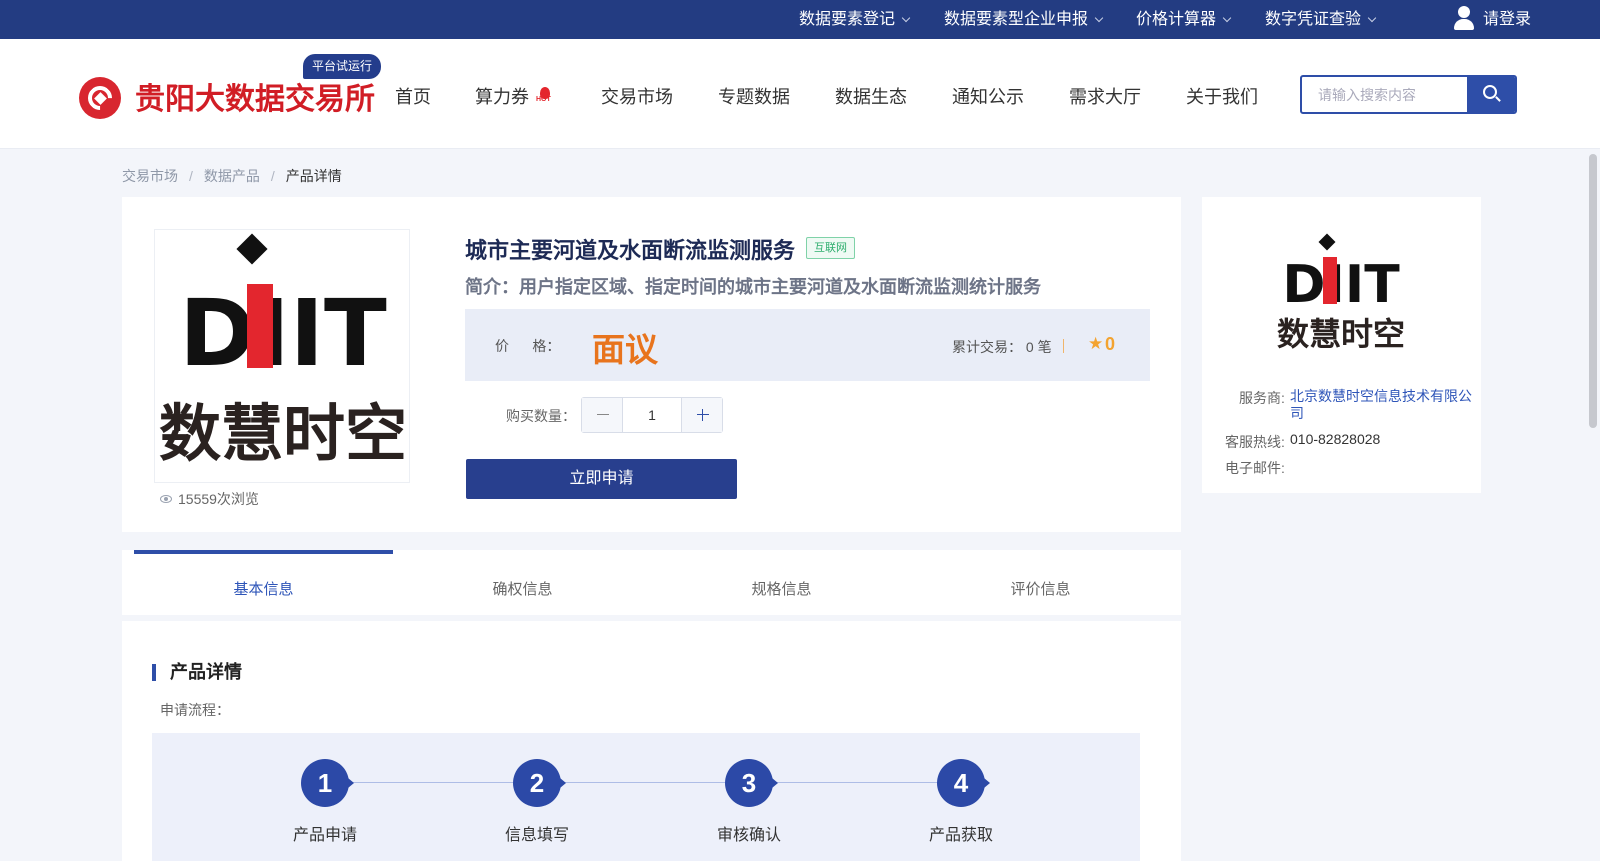  Describe the element at coordinates (1491, 94) in the screenshot. I see `search-button` at that location.